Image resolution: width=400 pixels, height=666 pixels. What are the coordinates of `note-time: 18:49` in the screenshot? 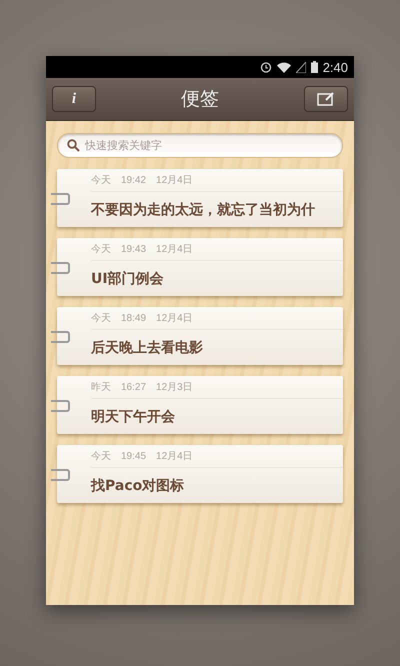 It's located at (133, 318).